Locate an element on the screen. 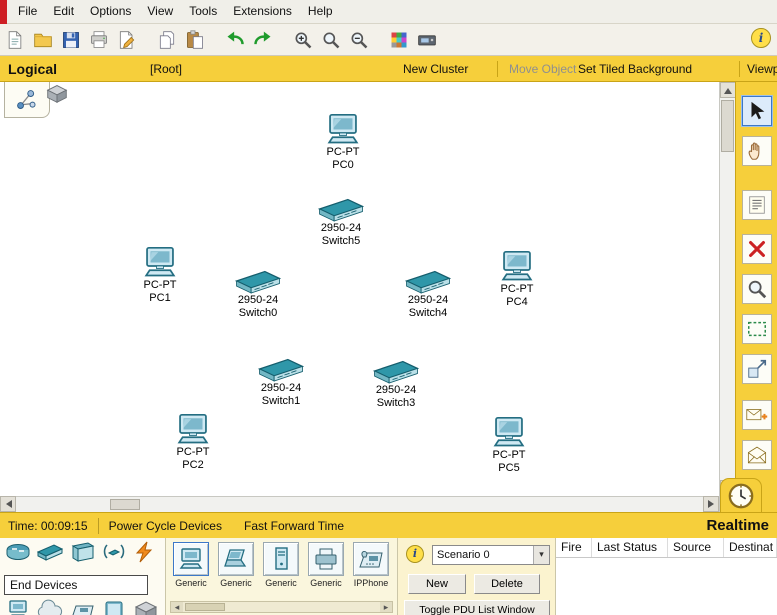  category-custom-button is located at coordinates (146, 606).